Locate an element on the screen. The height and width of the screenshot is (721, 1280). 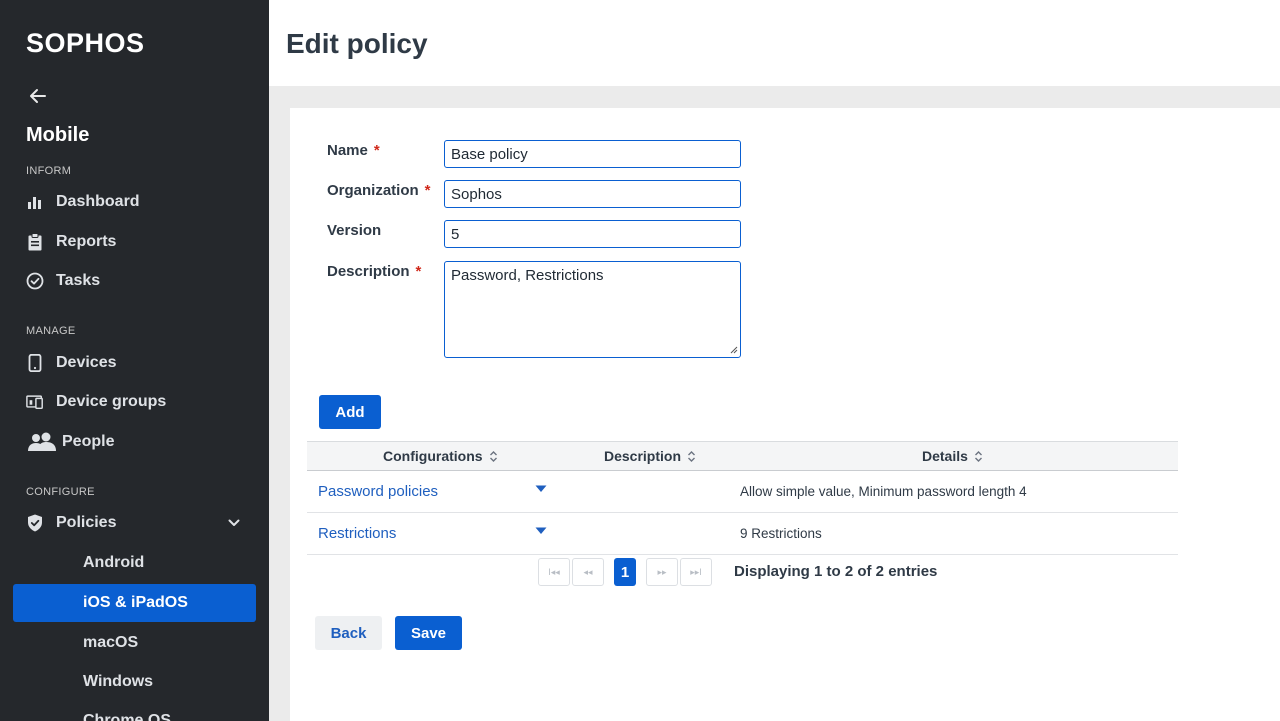
column-header-configurations: Configurations is located at coordinates (440, 456).